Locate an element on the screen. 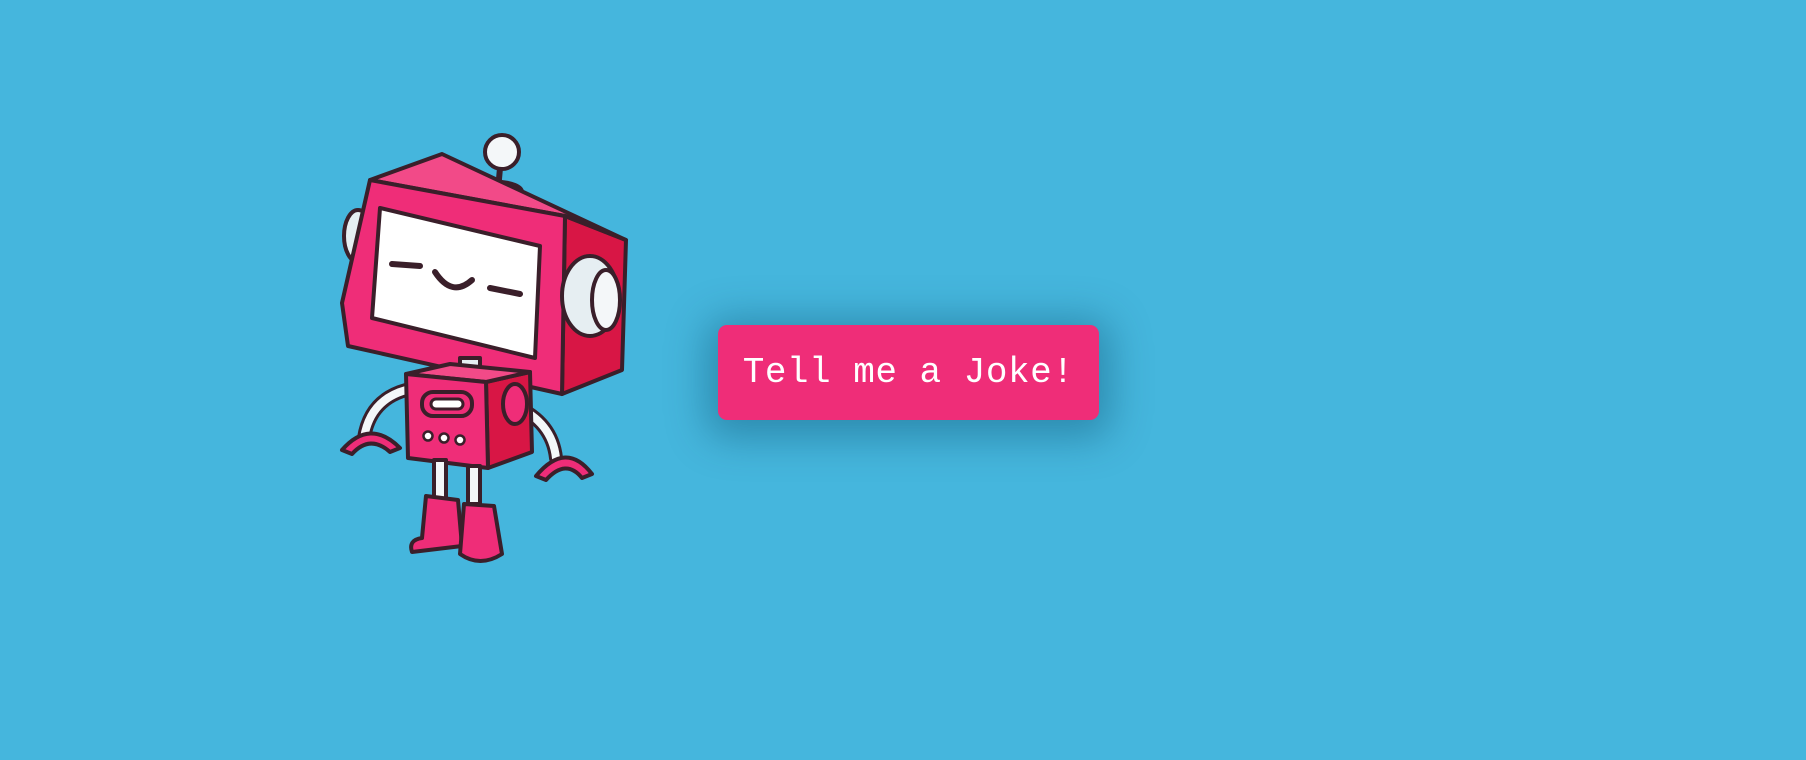  tell-joke-button: Tell me a Joke! is located at coordinates (908, 372).